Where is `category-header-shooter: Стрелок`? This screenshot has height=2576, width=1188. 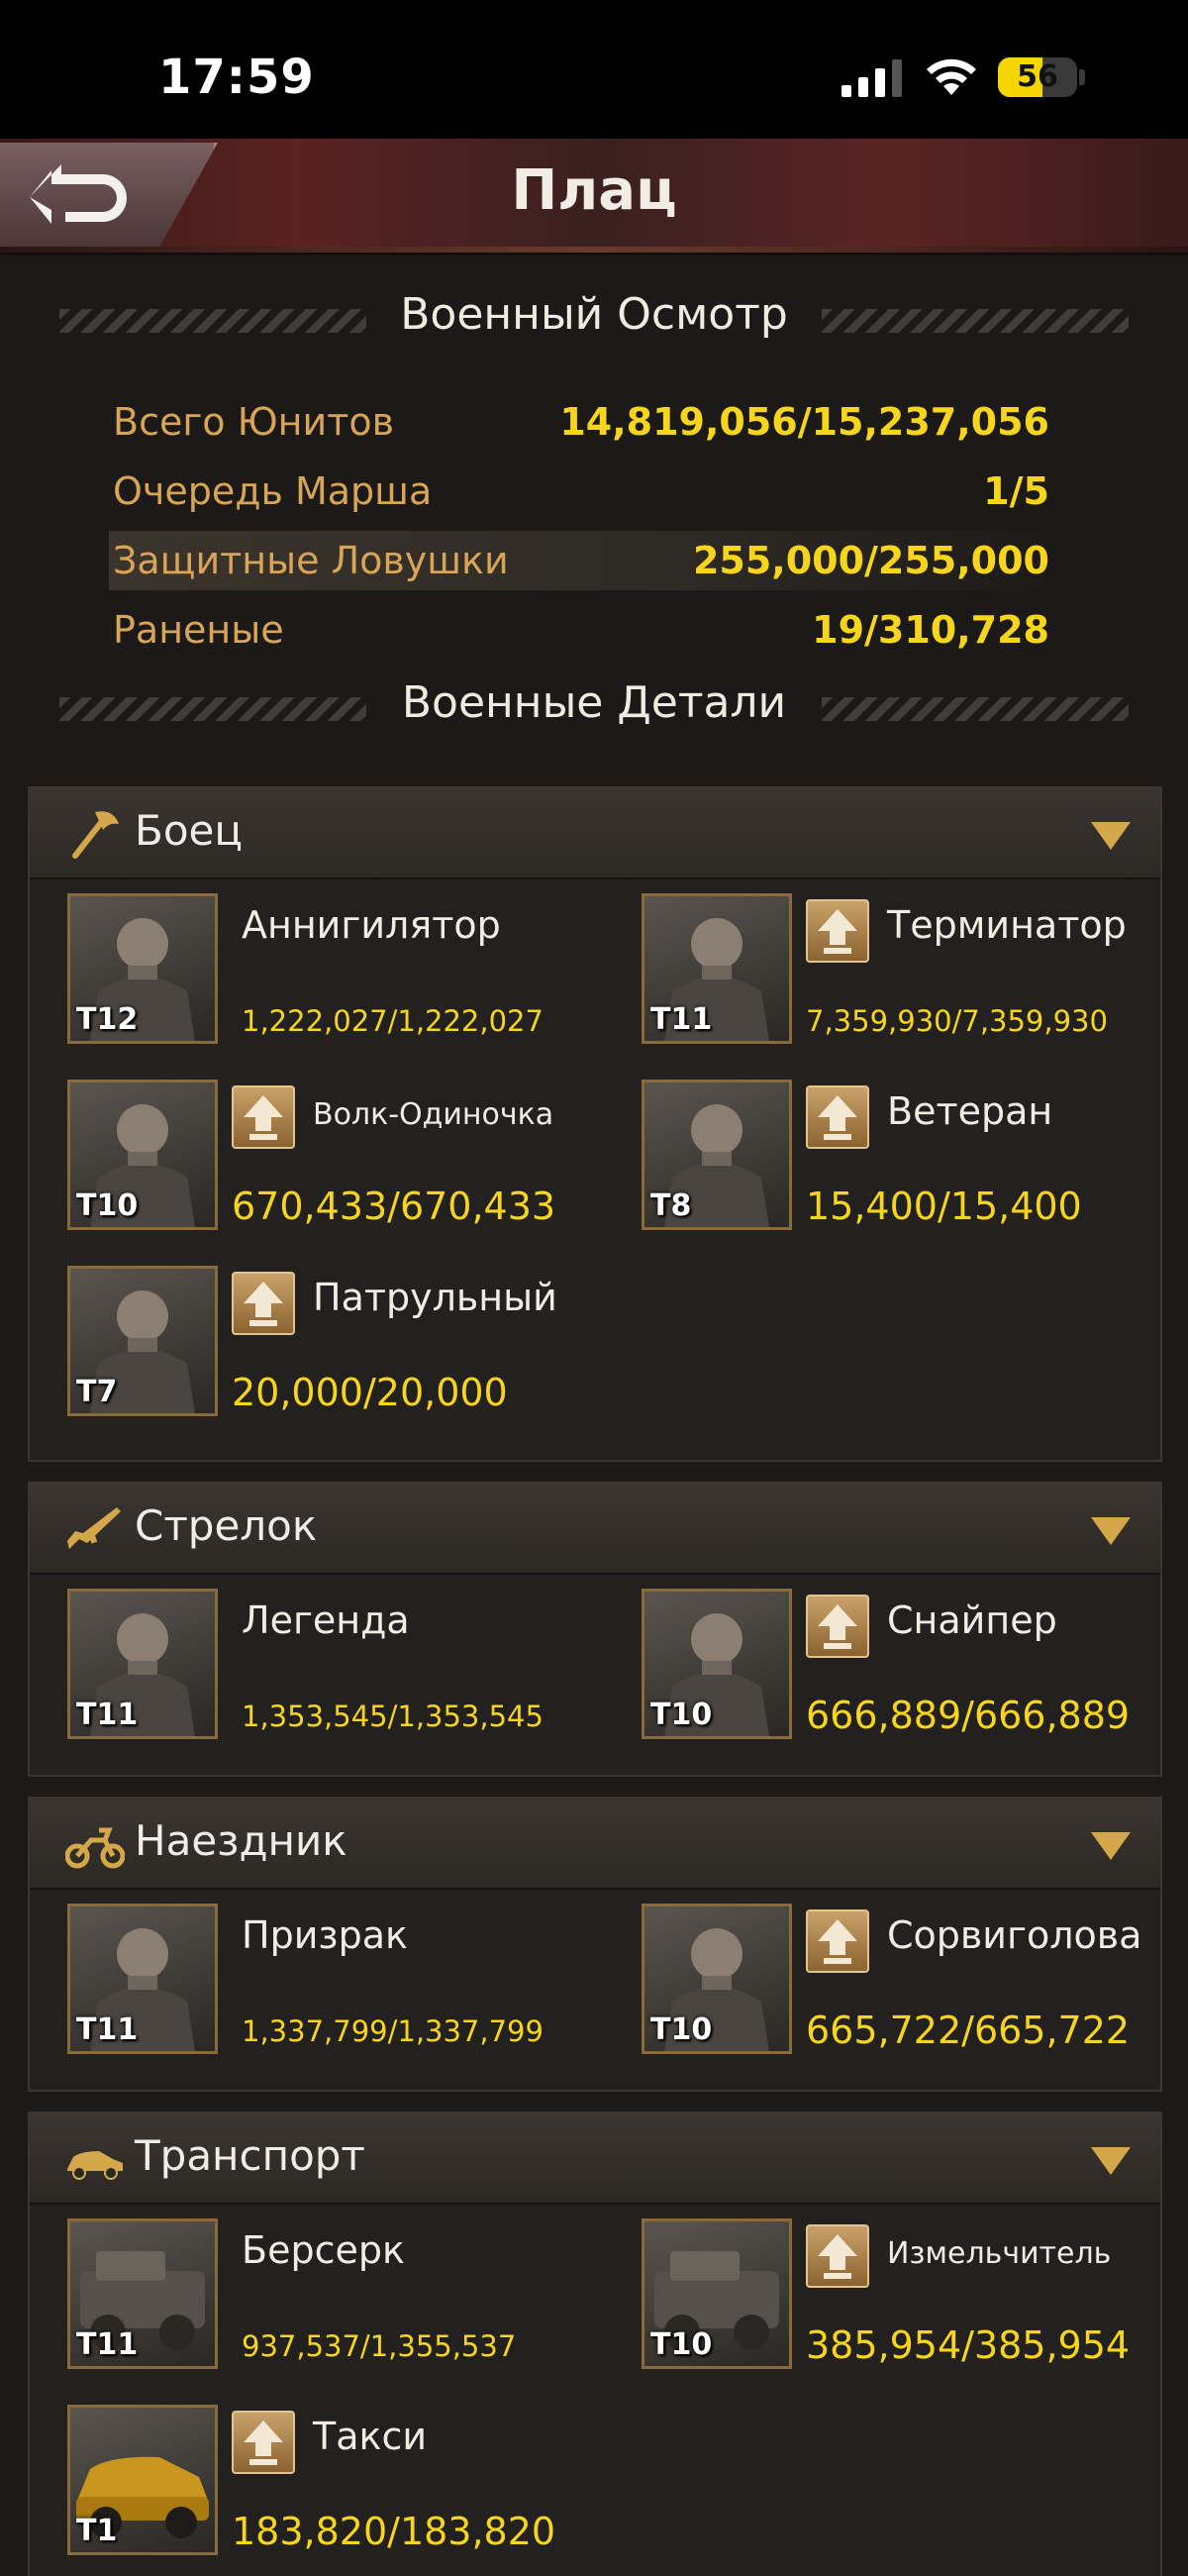 category-header-shooter: Стрелок is located at coordinates (595, 1529).